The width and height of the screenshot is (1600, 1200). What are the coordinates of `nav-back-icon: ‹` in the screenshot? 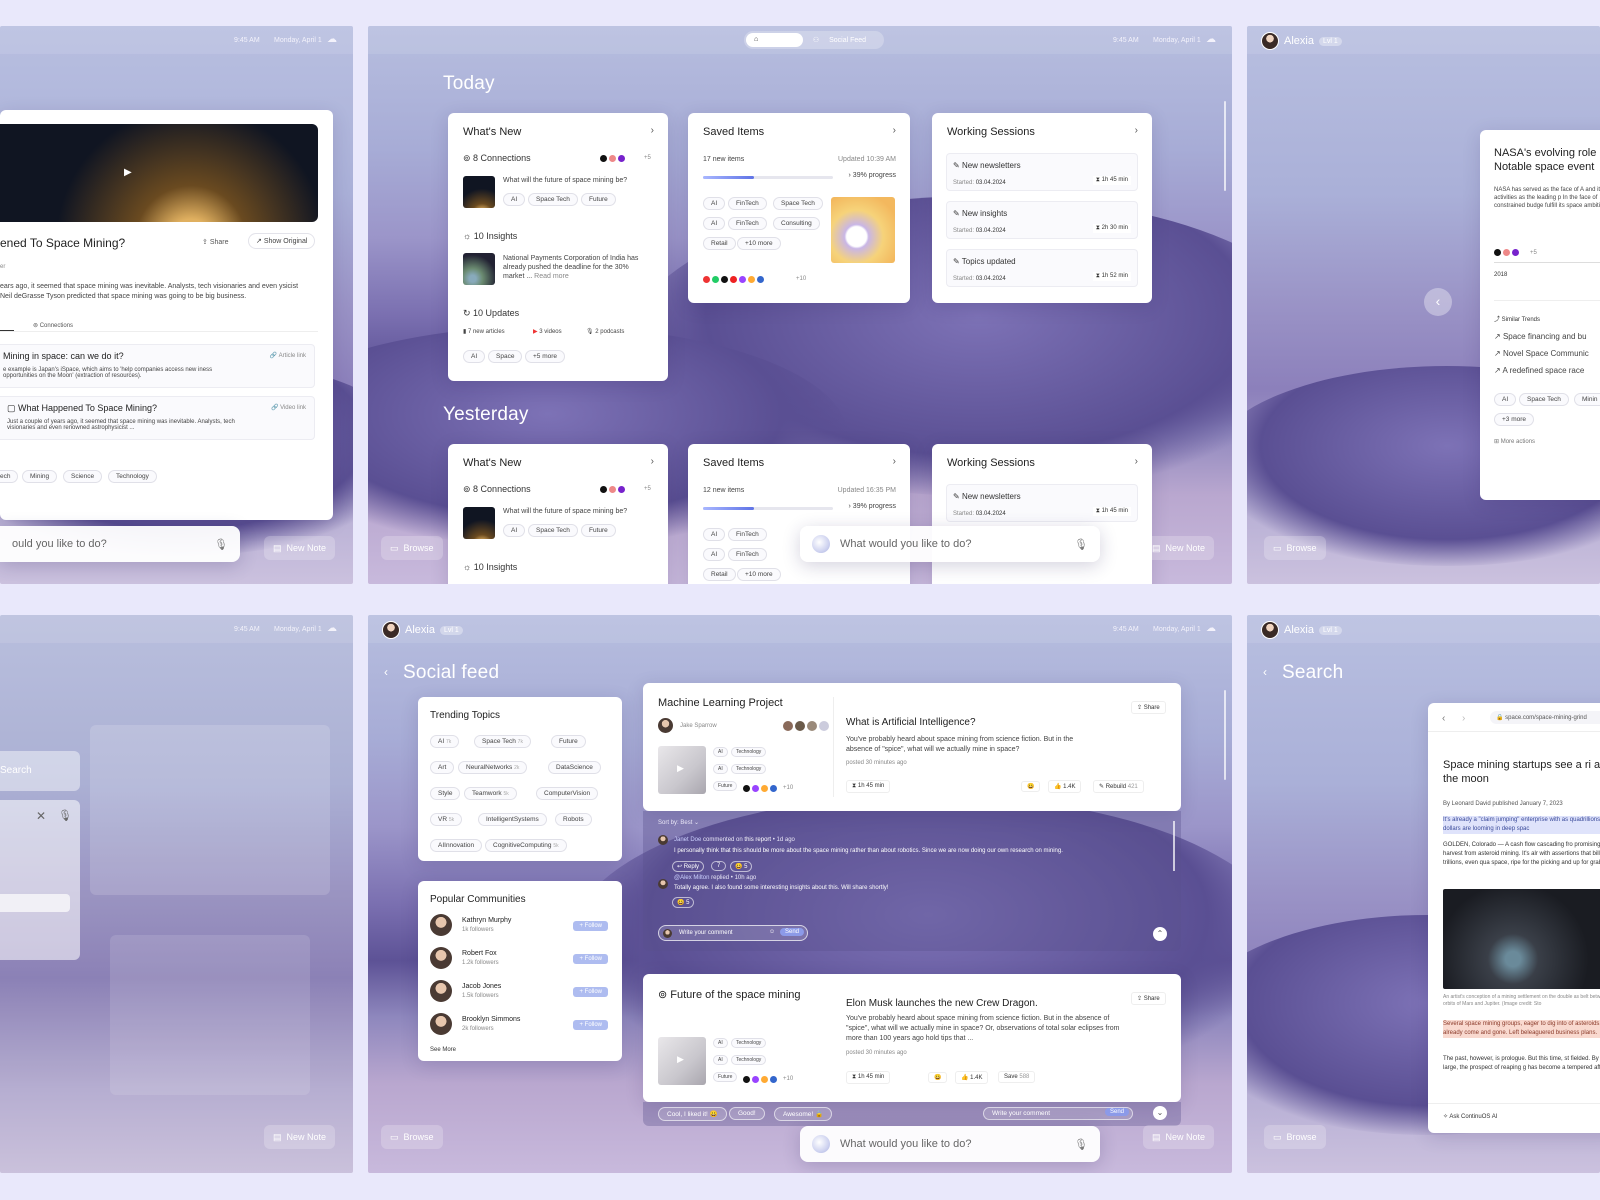 It's located at (1443, 718).